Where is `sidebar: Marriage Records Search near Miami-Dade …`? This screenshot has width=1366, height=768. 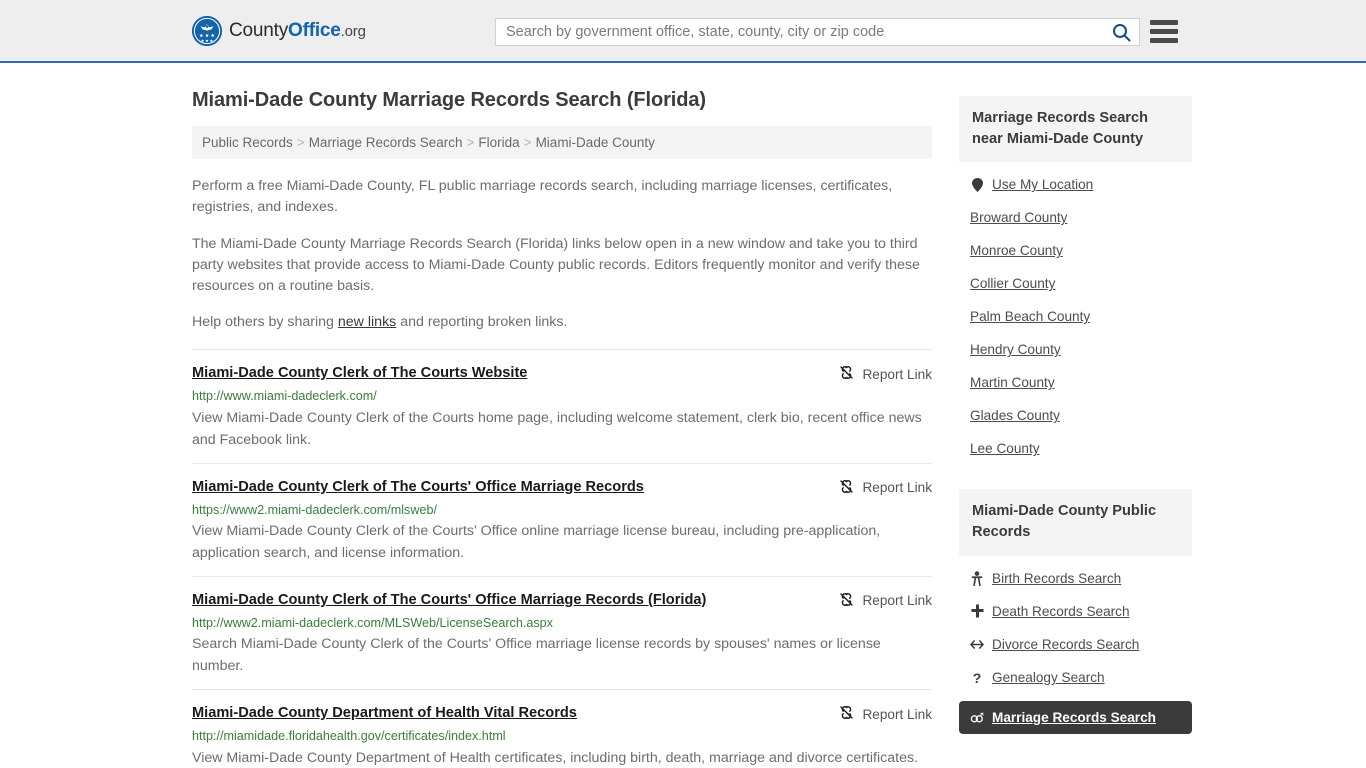 sidebar: Marriage Records Search near Miami-Dade … is located at coordinates (1075, 398).